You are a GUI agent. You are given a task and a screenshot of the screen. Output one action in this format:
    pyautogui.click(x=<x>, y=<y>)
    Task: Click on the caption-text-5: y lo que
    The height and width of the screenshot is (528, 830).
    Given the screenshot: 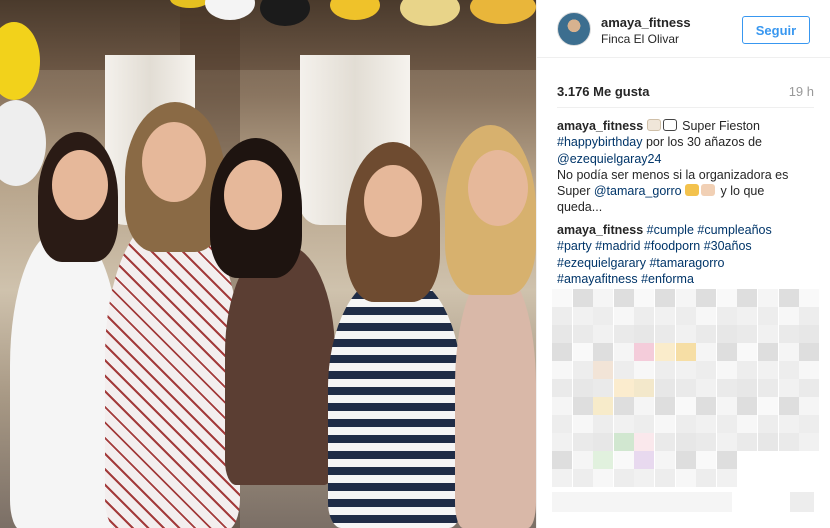 What is the action you would take?
    pyautogui.click(x=741, y=191)
    